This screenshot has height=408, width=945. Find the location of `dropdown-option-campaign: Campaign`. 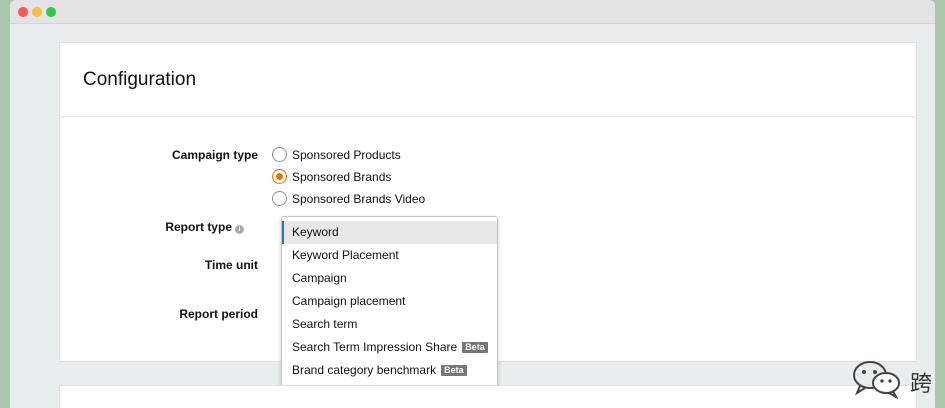

dropdown-option-campaign: Campaign is located at coordinates (389, 278).